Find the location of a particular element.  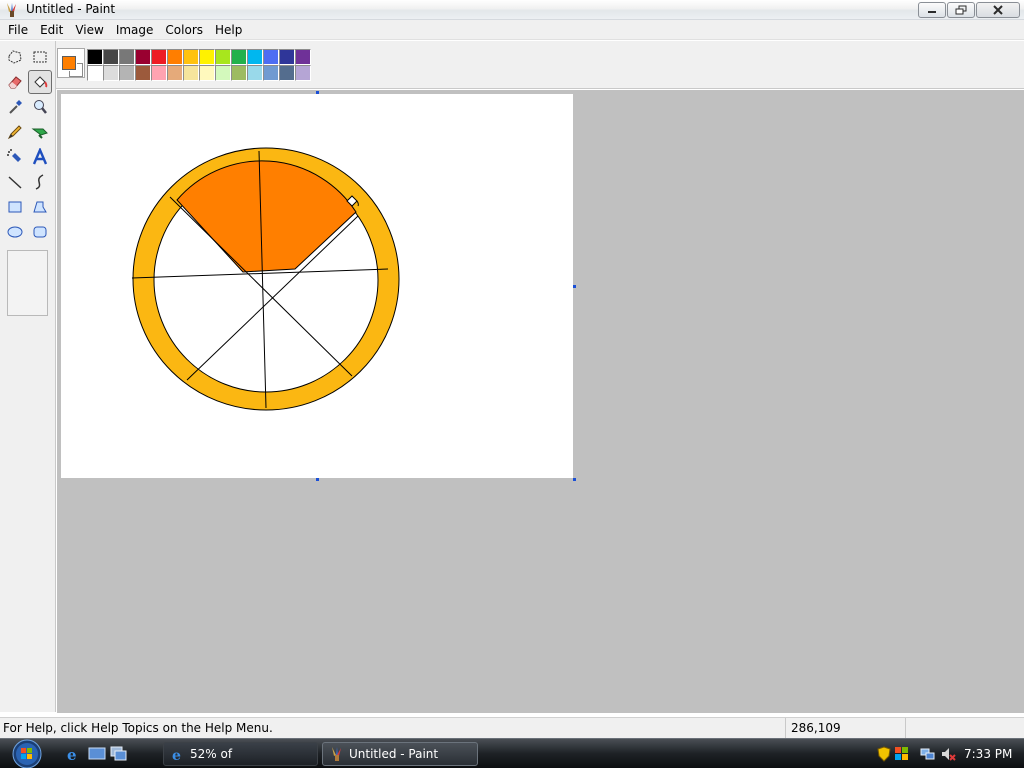

curve-icon is located at coordinates (39, 182).